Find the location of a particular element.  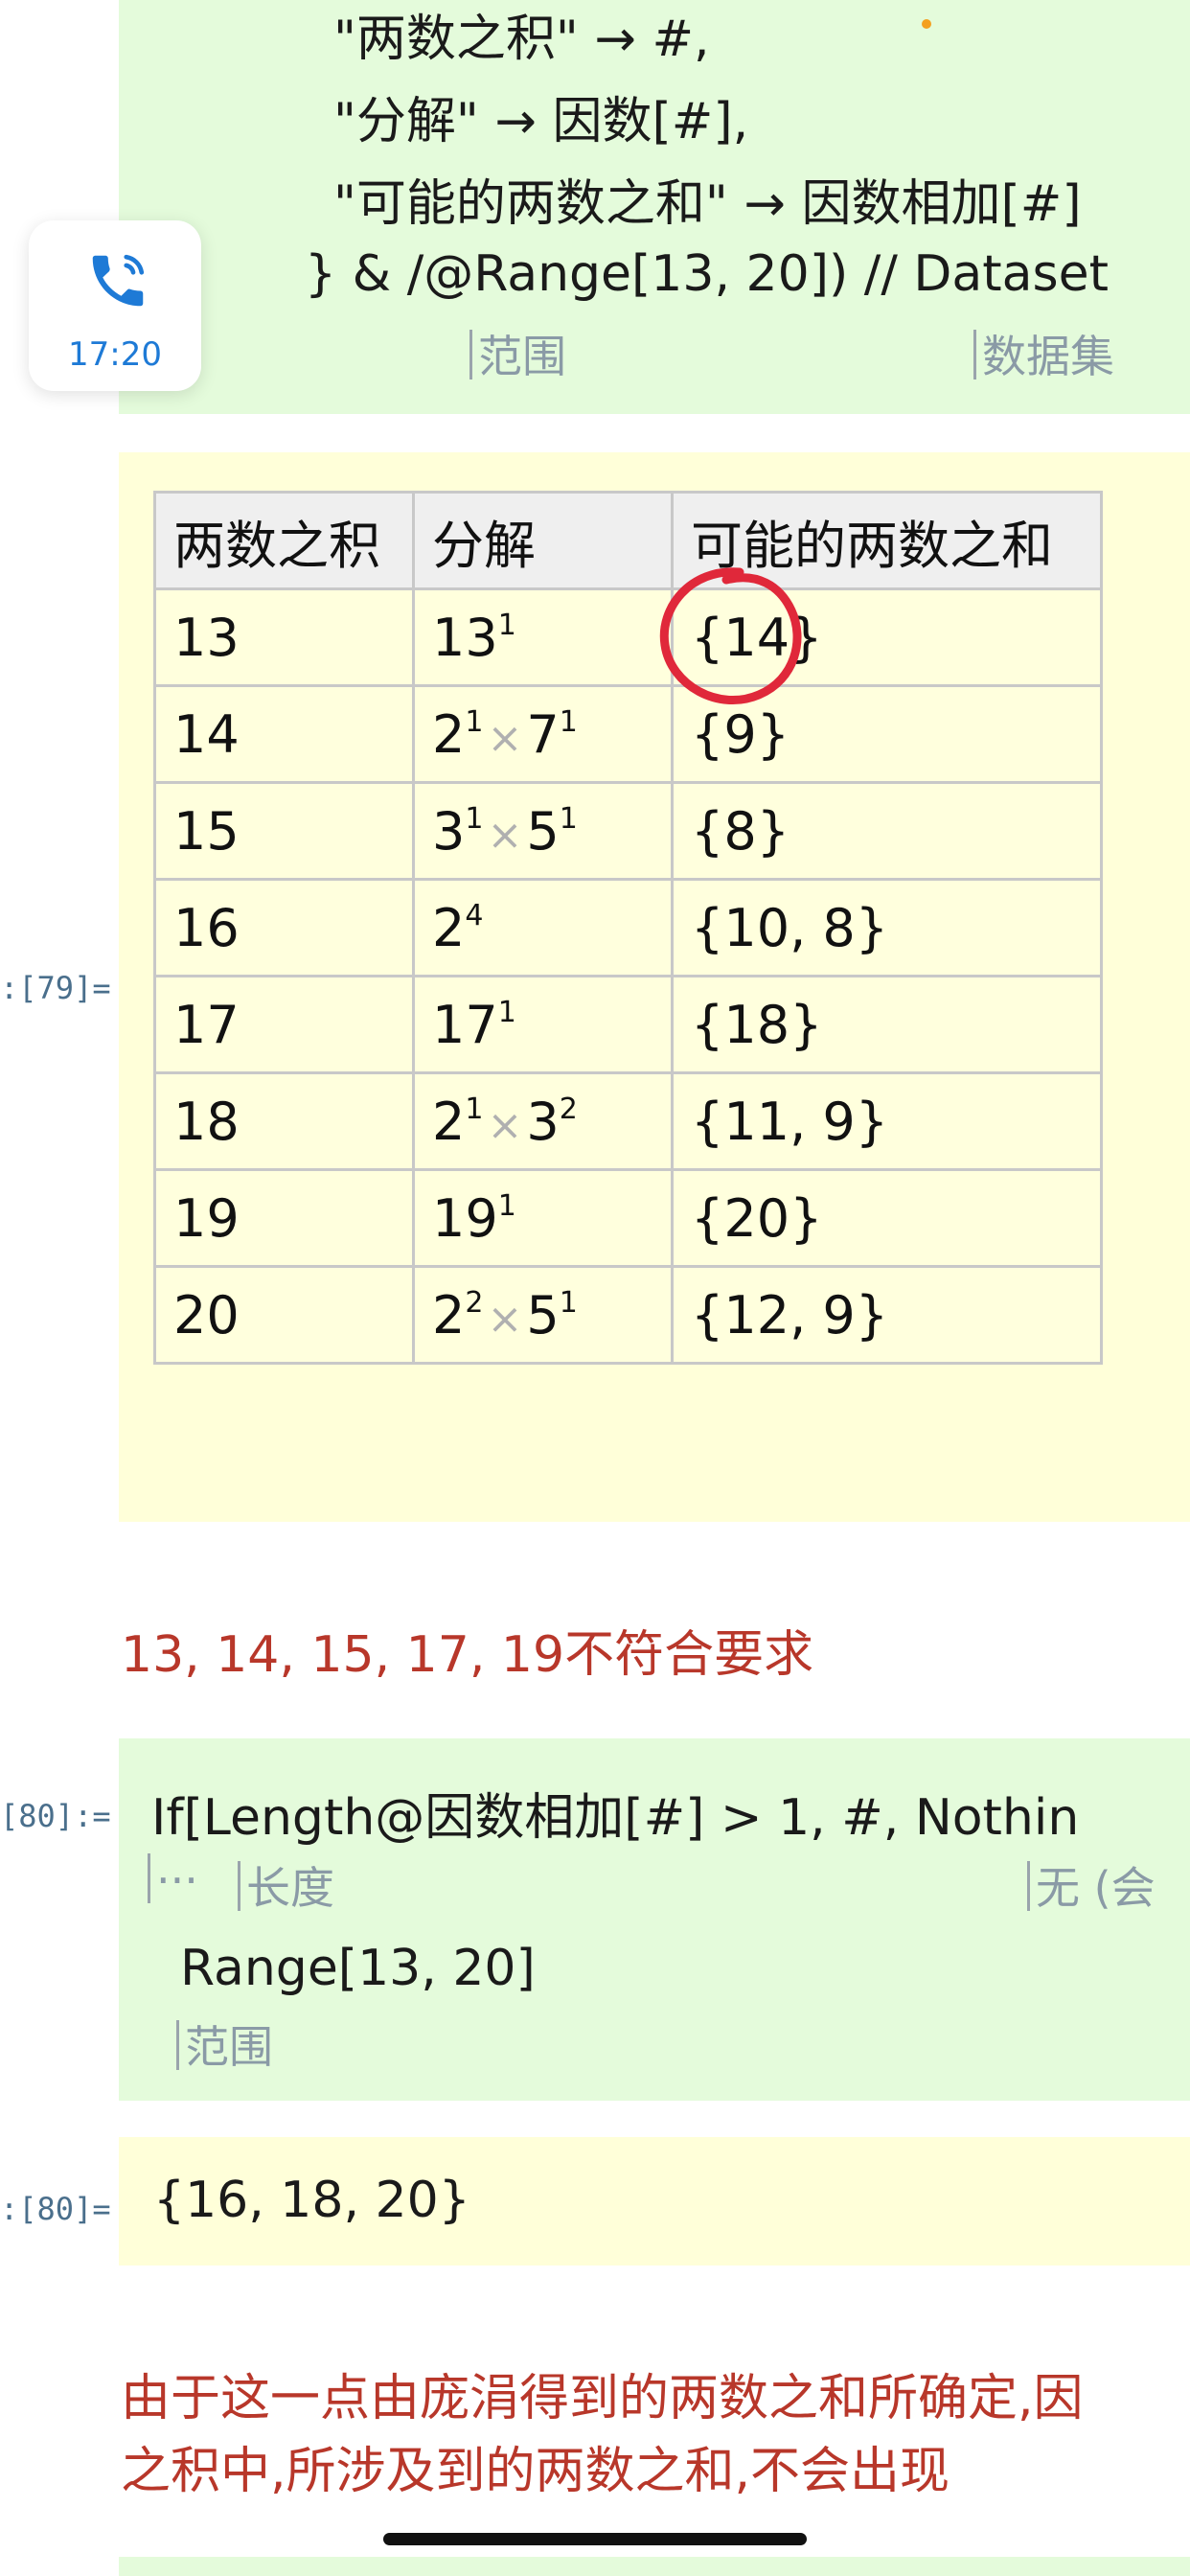

factor-base: 7 is located at coordinates (543, 734).